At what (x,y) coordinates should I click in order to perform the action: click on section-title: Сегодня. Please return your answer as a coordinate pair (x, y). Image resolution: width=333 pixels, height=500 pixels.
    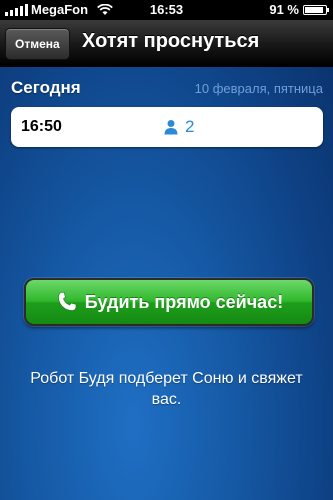
    Looking at the image, I should click on (46, 87).